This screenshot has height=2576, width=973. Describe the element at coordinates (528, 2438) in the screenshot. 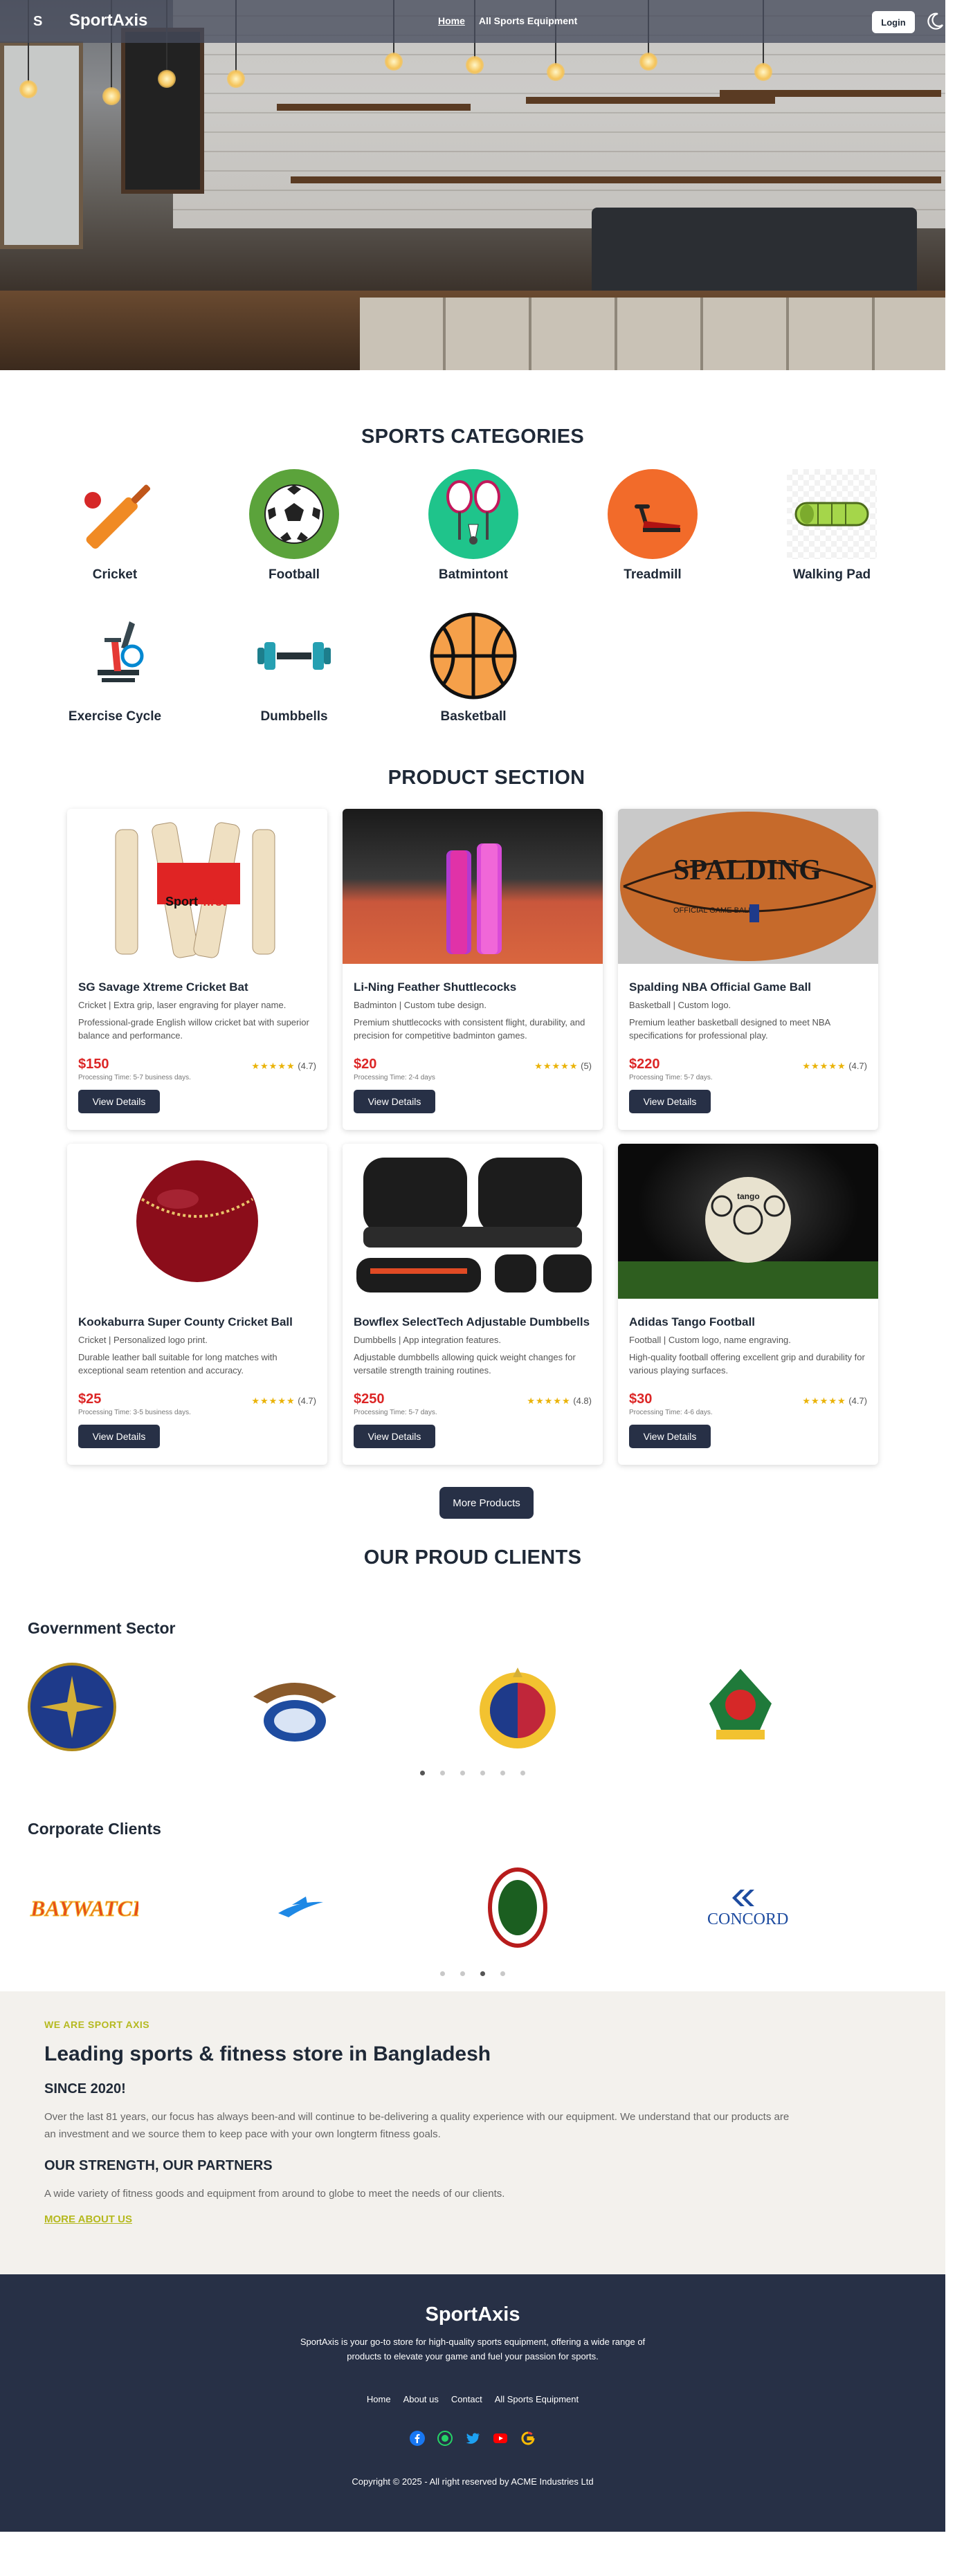

I see `google-icon` at that location.